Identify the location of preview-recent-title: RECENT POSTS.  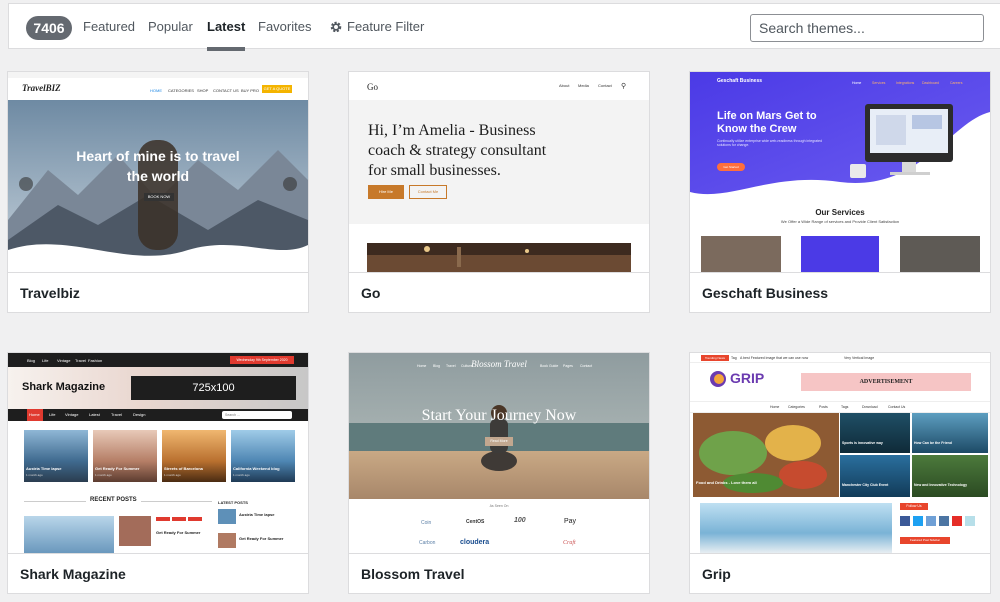
(113, 500).